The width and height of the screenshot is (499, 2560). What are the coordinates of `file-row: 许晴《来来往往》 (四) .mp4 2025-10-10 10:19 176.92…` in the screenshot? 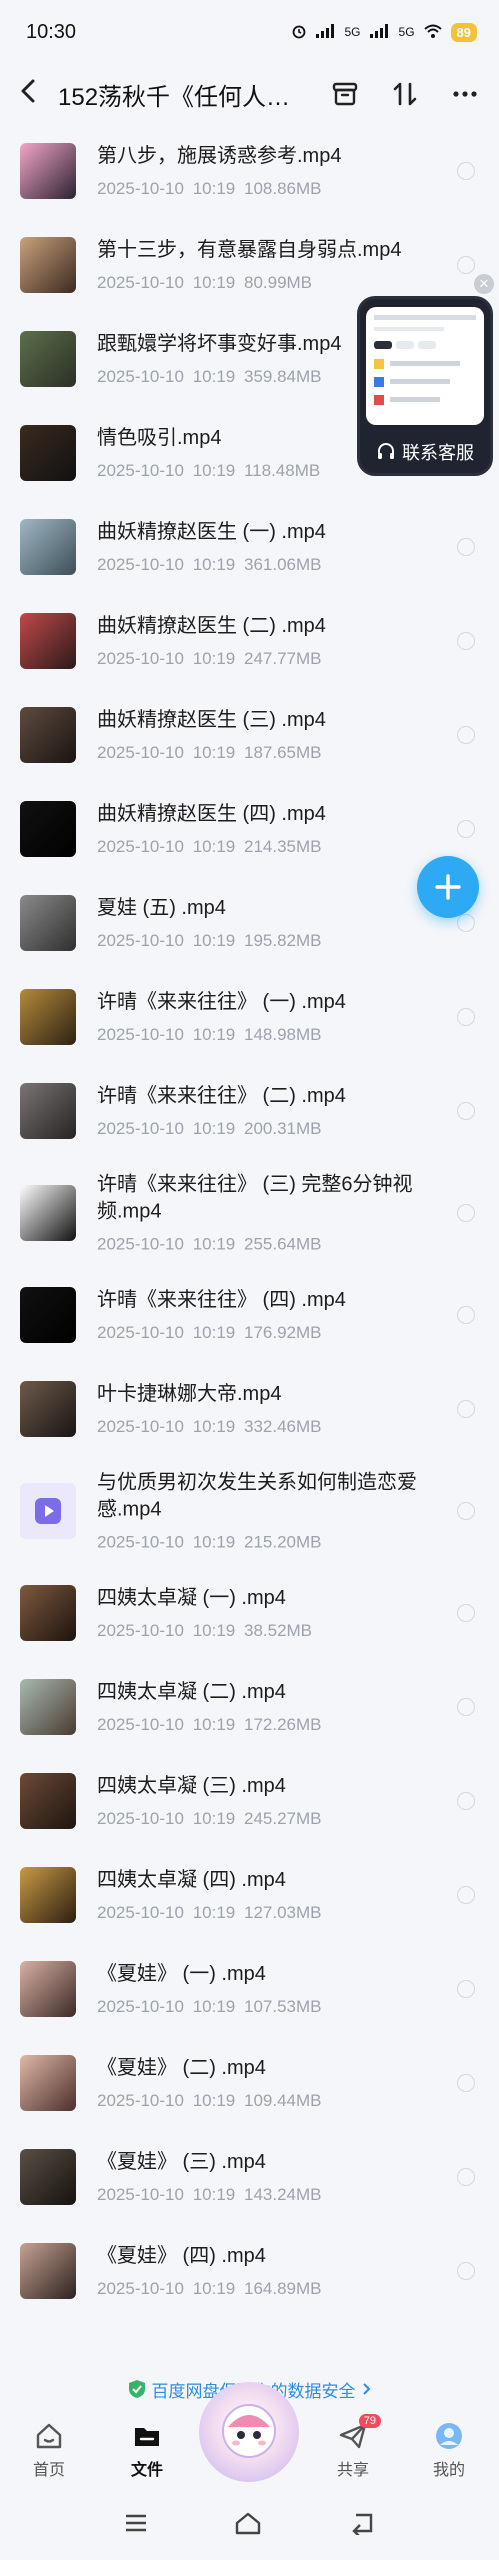 It's located at (249, 1315).